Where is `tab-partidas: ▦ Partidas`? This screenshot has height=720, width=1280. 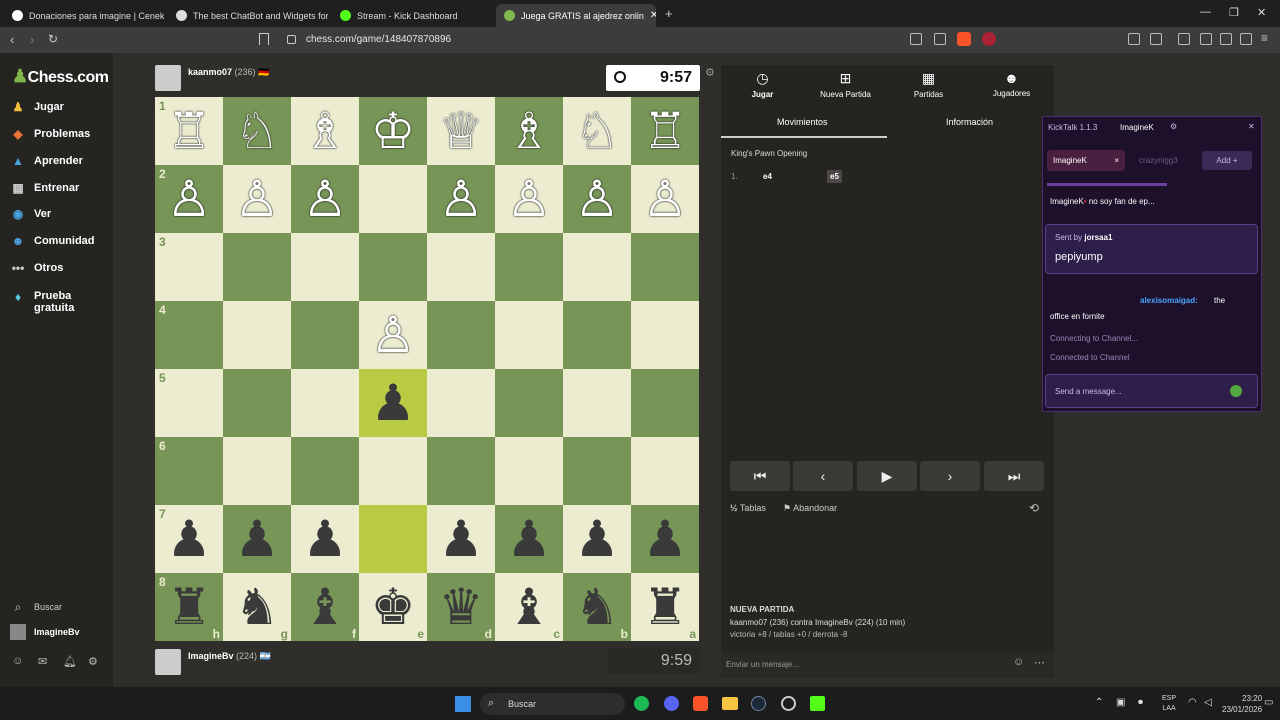 tab-partidas: ▦ Partidas is located at coordinates (928, 84).